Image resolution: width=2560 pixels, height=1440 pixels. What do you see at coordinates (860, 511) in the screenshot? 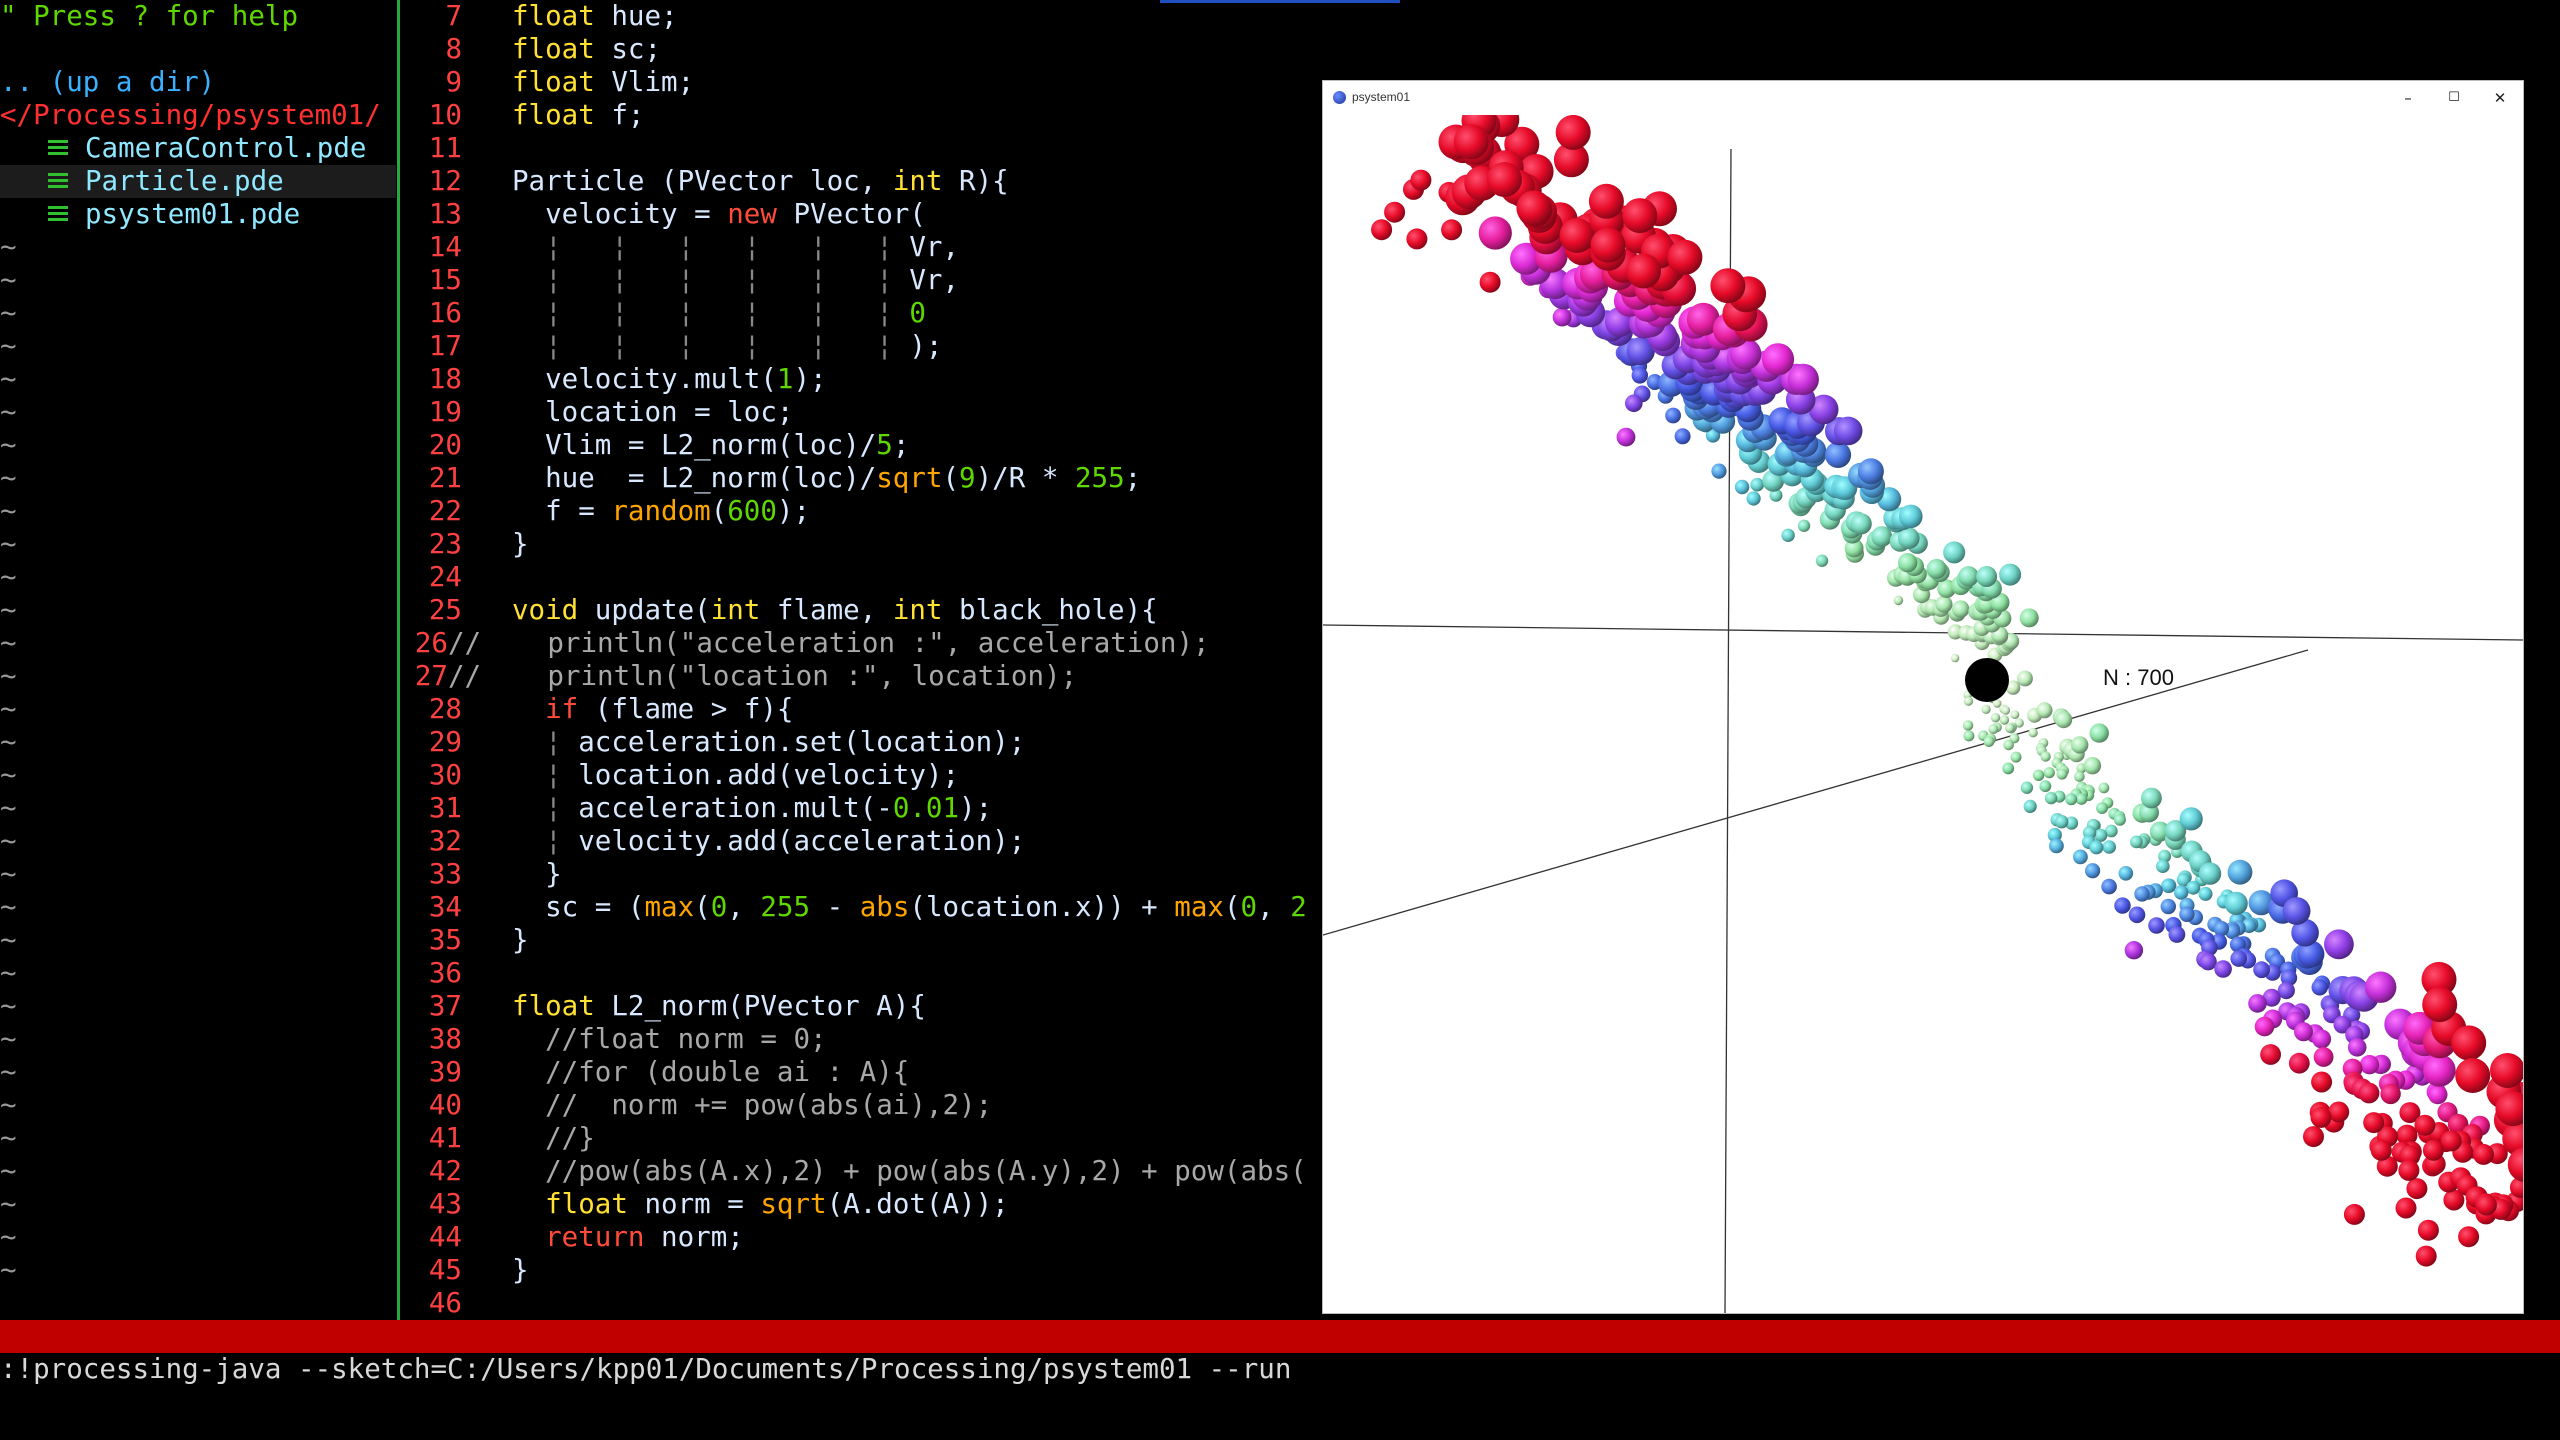
I see `code-line: 22 f = random(600);` at bounding box center [860, 511].